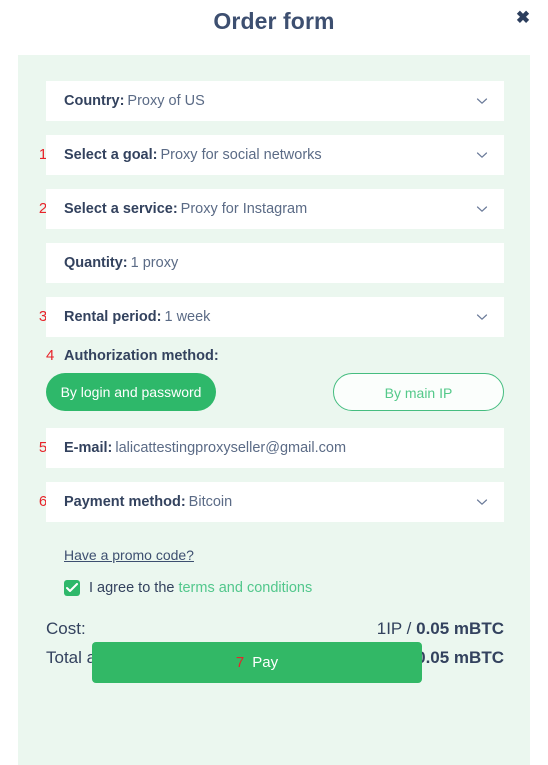  I want to click on form-row-service: 2 Select a service: Proxy for Instagram, so click(274, 209).